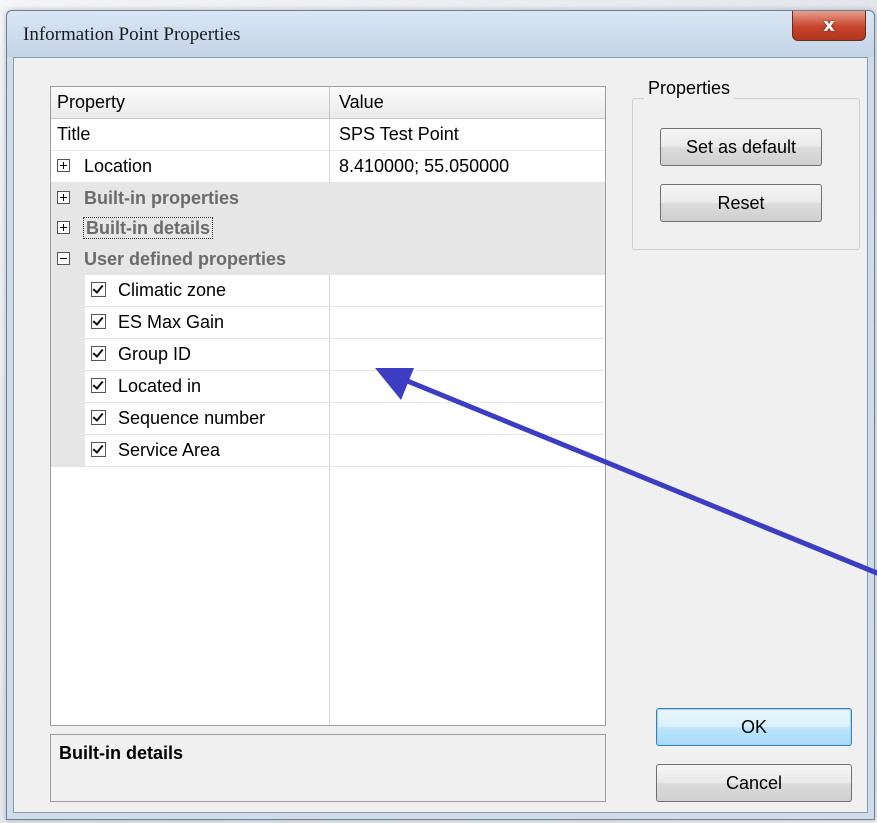  Describe the element at coordinates (328, 291) in the screenshot. I see `user-property-row: Climatic zone` at that location.